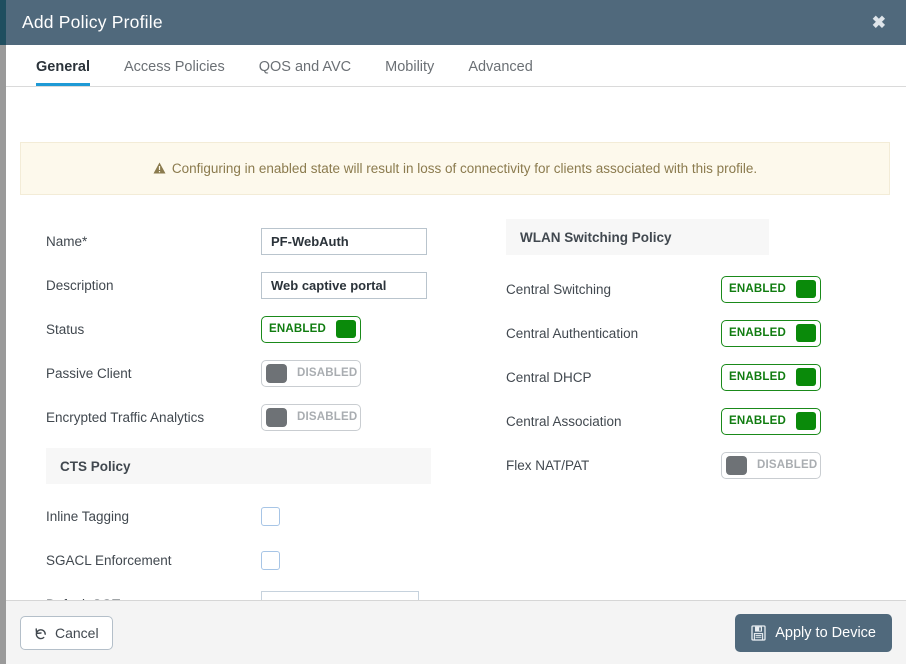 The image size is (906, 664). I want to click on inline-tagging-checkbox, so click(270, 516).